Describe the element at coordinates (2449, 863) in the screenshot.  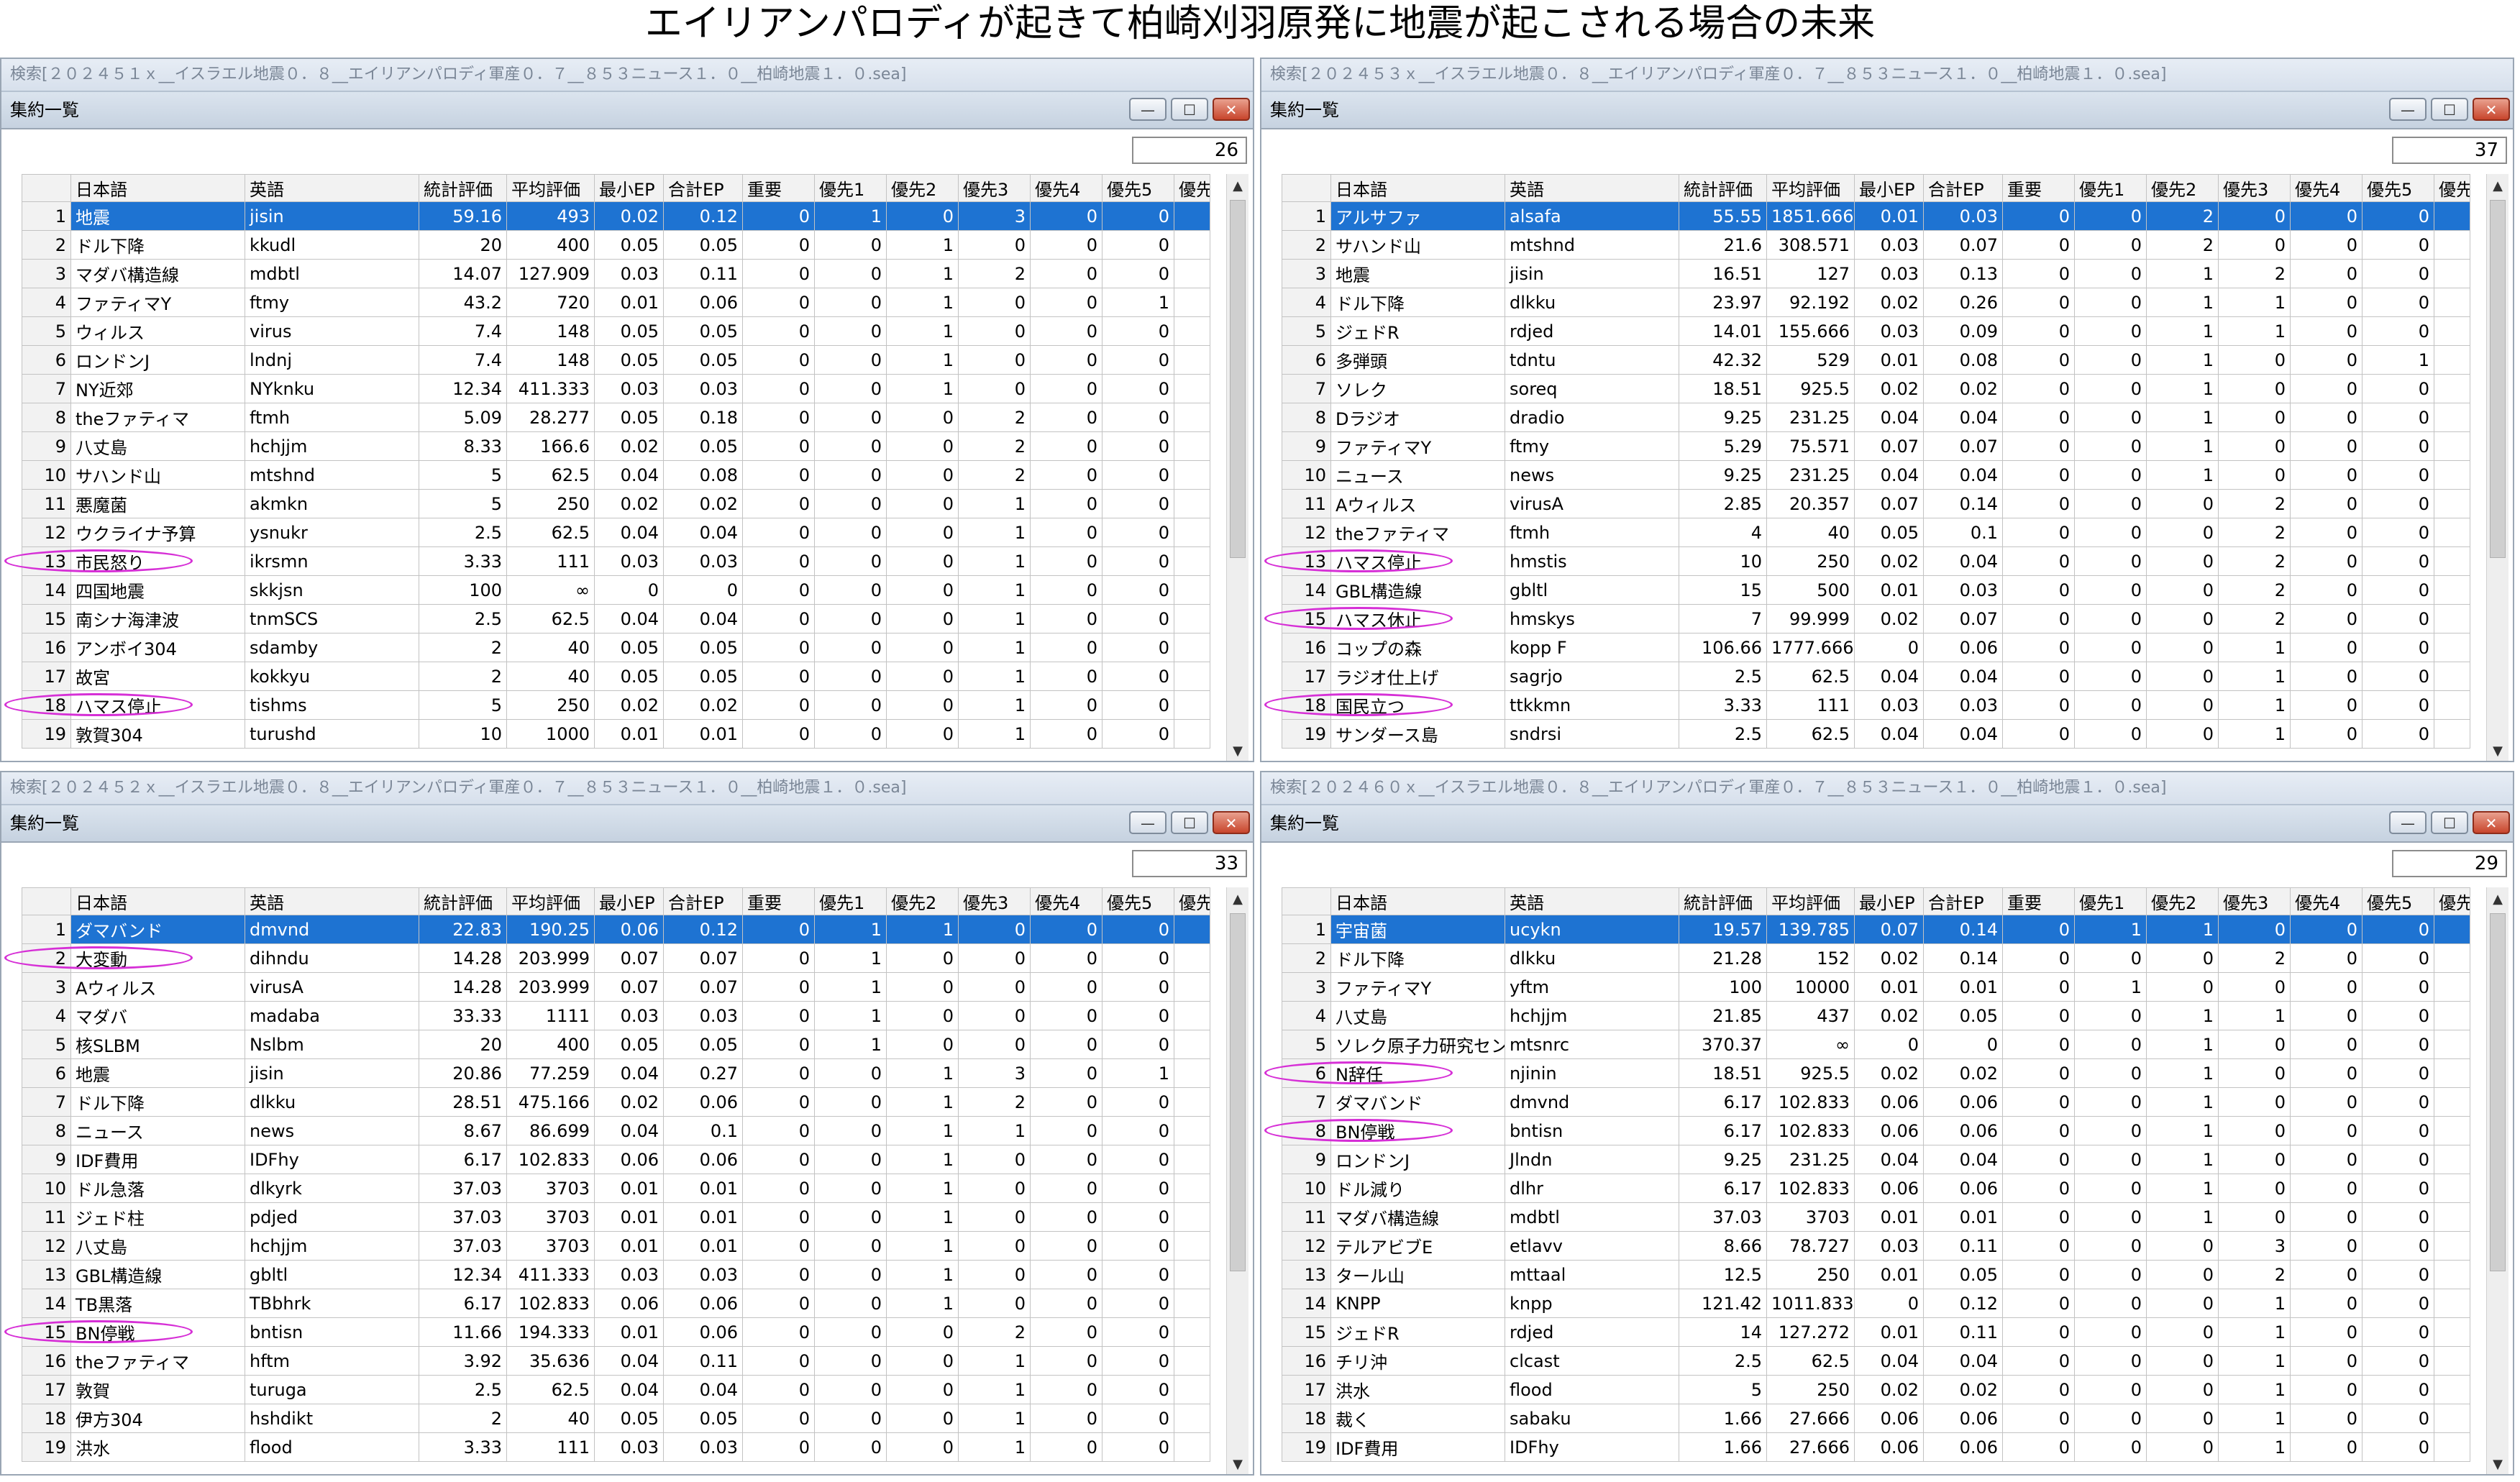
I see `result-count-field: 29` at that location.